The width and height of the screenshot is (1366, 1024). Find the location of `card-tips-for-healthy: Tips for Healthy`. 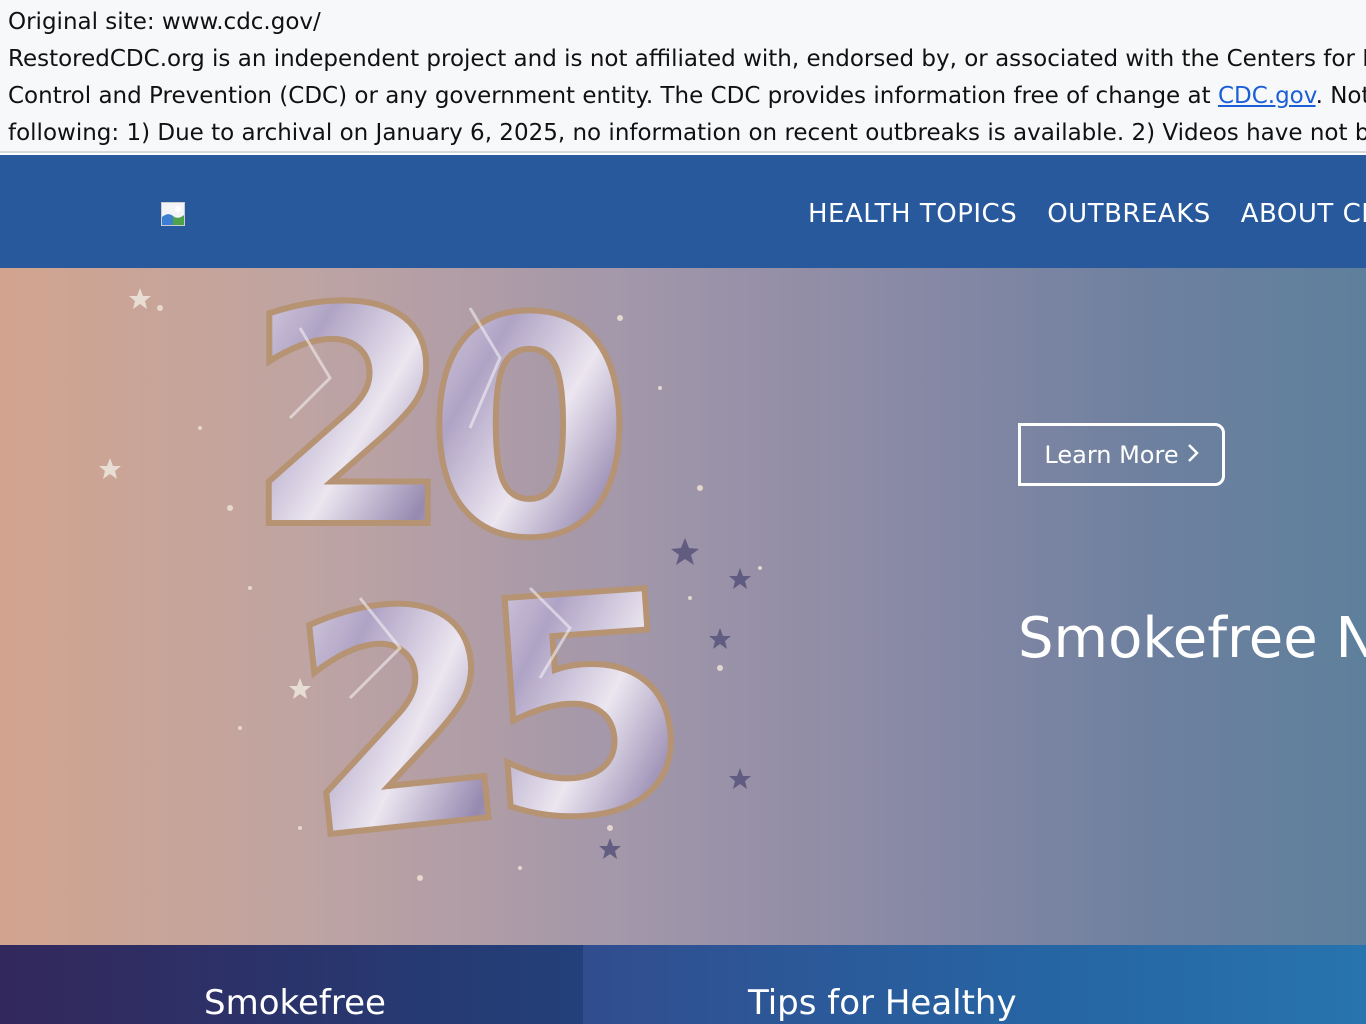

card-tips-for-healthy: Tips for Healthy is located at coordinates (974, 984).